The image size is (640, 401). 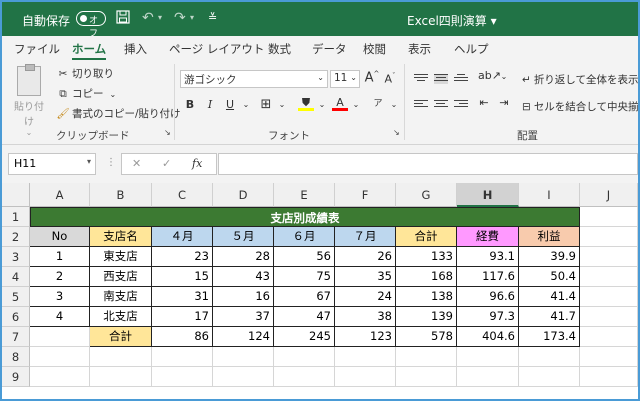 What do you see at coordinates (182, 237) in the screenshot?
I see `header-cell-april: ４月` at bounding box center [182, 237].